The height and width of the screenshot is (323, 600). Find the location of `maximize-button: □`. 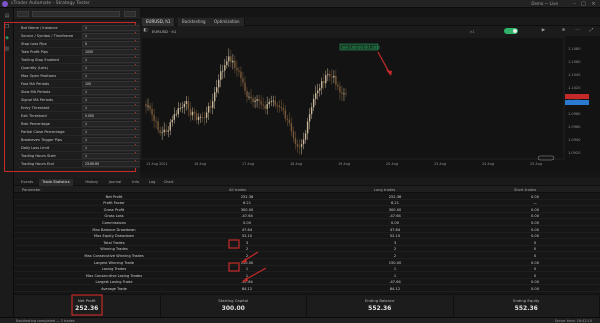

maximize-button: □ is located at coordinates (583, 4).